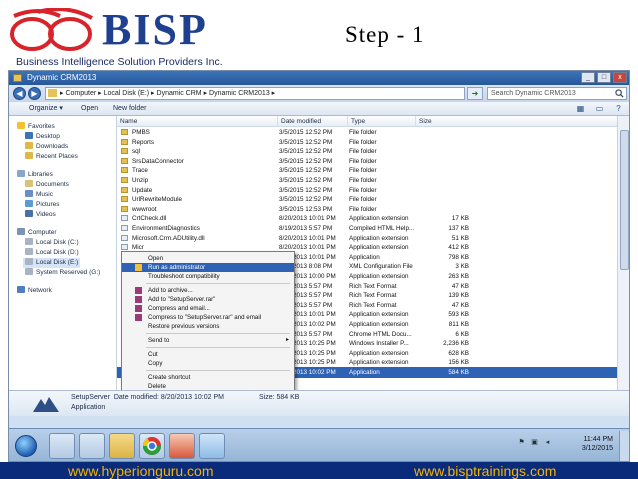 The image size is (638, 479). Describe the element at coordinates (208, 363) in the screenshot. I see `context-menu-item: Copy` at that location.